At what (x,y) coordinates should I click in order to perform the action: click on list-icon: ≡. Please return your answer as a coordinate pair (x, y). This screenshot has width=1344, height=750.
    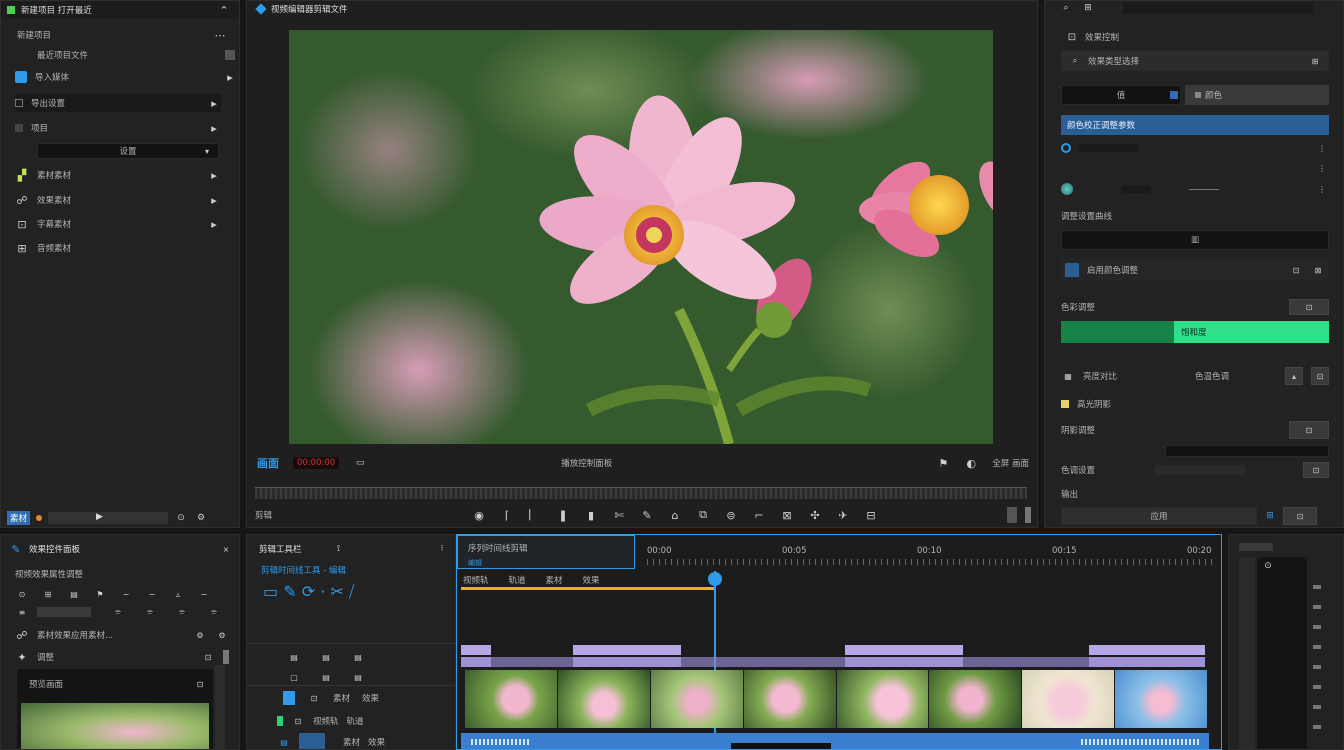
    Looking at the image, I should click on (22, 612).